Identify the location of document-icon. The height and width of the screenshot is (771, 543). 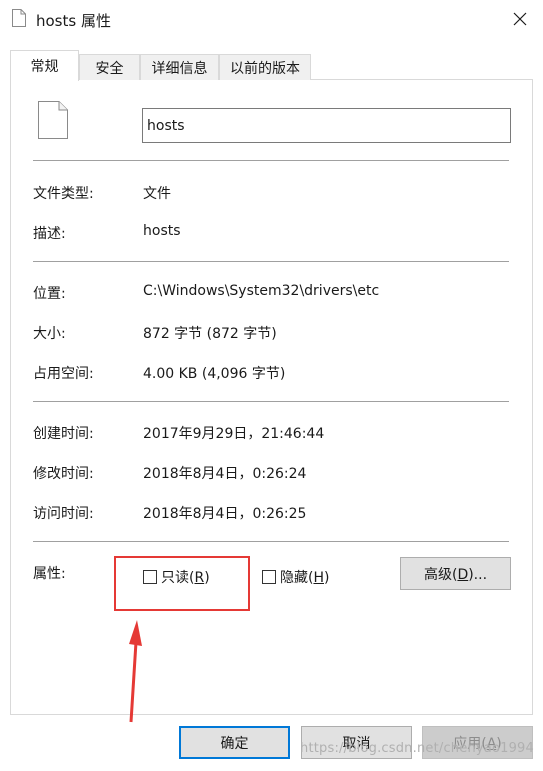
(53, 120).